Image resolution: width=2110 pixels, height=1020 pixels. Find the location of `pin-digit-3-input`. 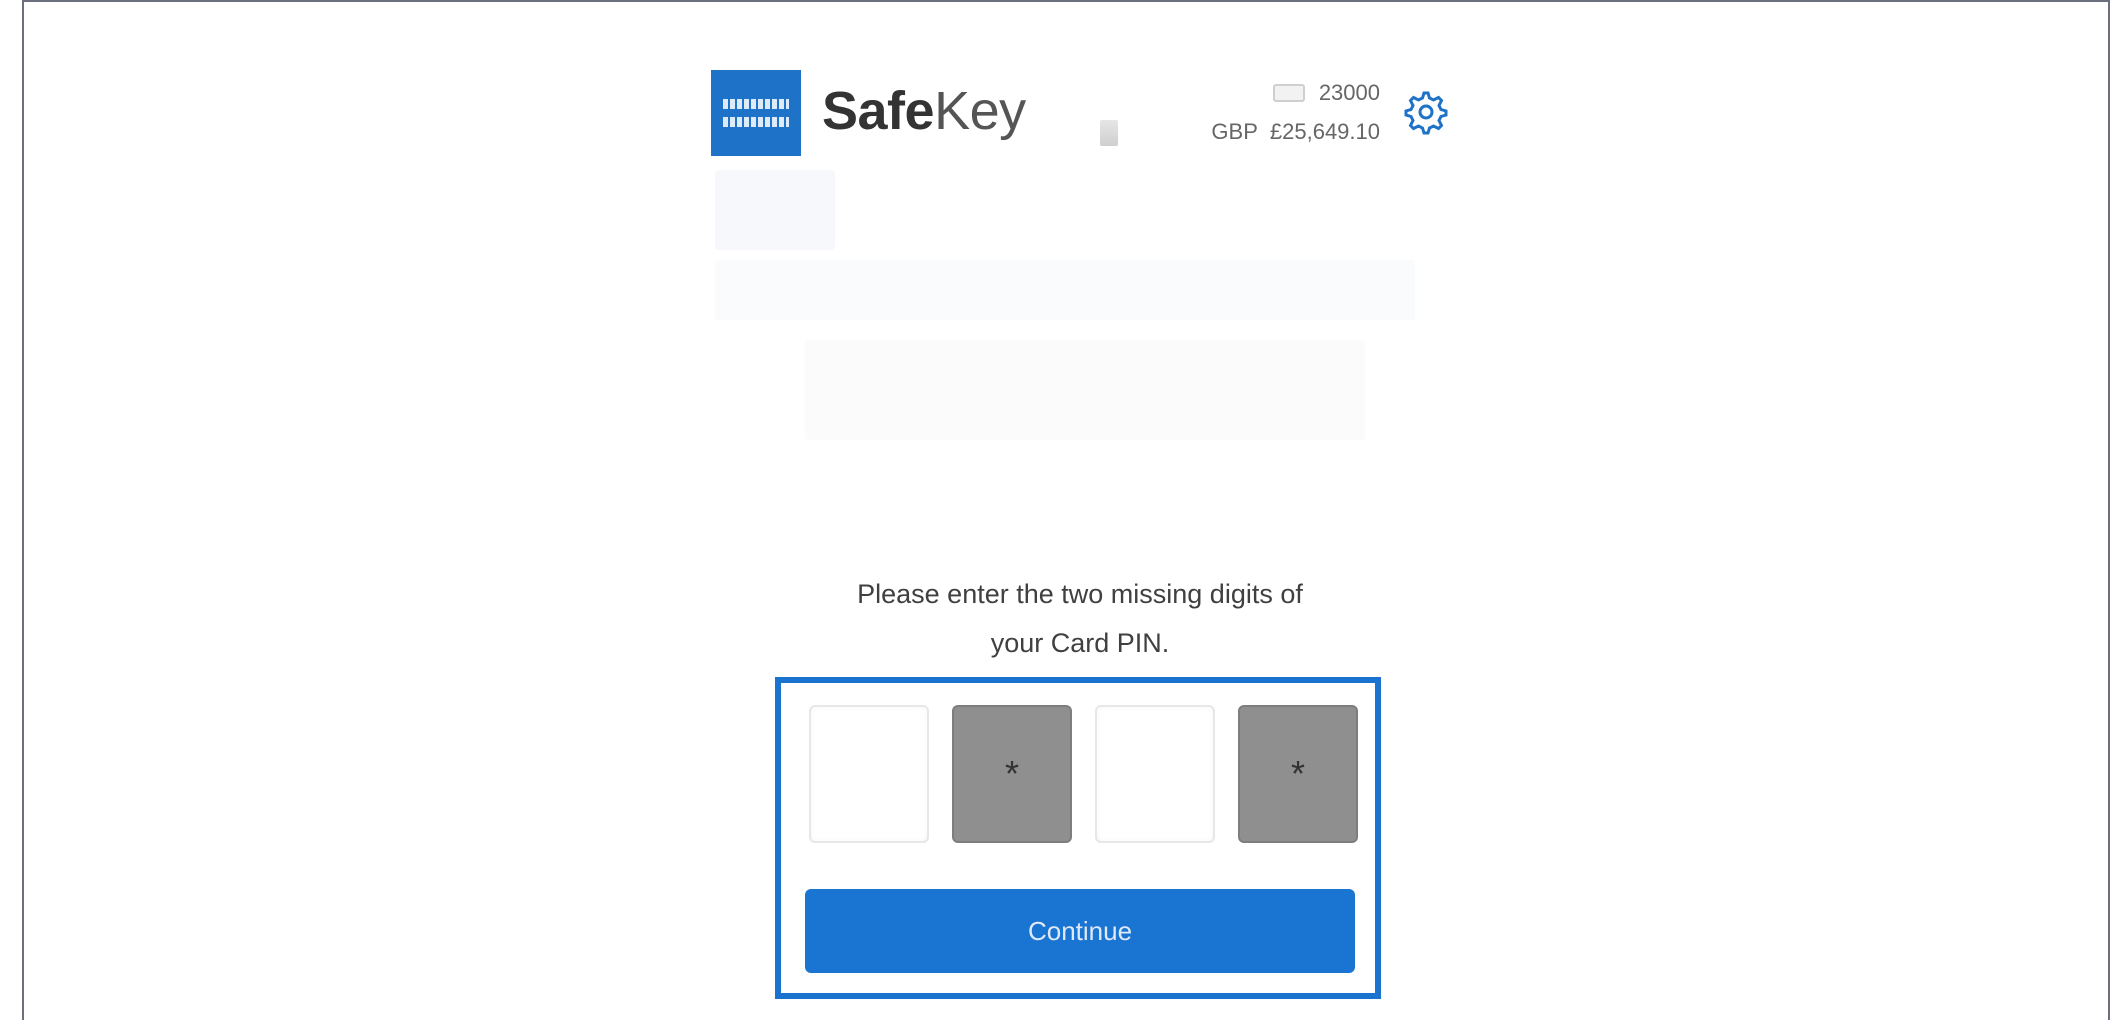

pin-digit-3-input is located at coordinates (1155, 774).